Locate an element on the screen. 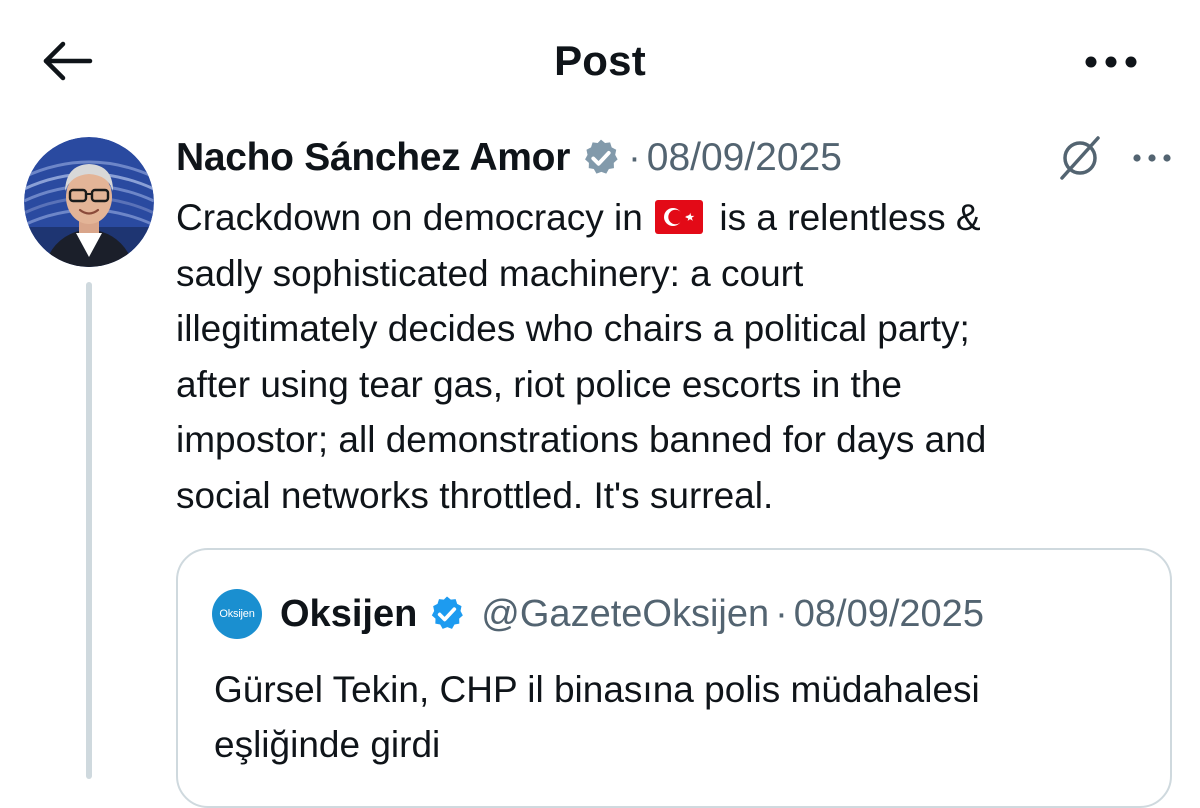 The height and width of the screenshot is (808, 1200). blue-verified-badge-icon is located at coordinates (447, 614).